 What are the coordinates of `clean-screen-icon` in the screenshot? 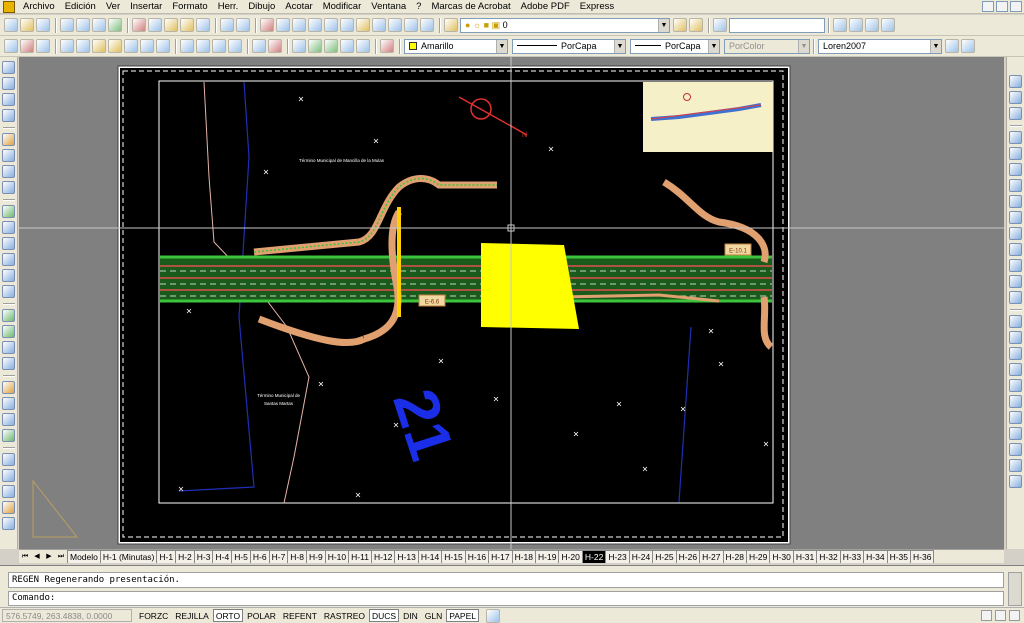 It's located at (1014, 615).